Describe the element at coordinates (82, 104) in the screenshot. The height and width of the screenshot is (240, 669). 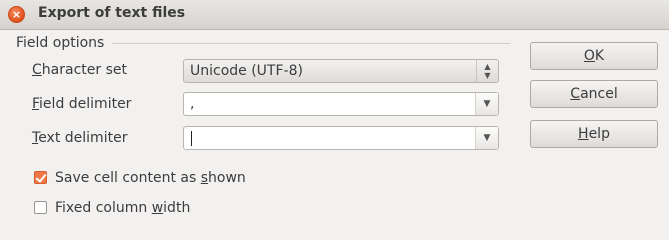
I see `field-delimiter-label: Field delimiter` at that location.